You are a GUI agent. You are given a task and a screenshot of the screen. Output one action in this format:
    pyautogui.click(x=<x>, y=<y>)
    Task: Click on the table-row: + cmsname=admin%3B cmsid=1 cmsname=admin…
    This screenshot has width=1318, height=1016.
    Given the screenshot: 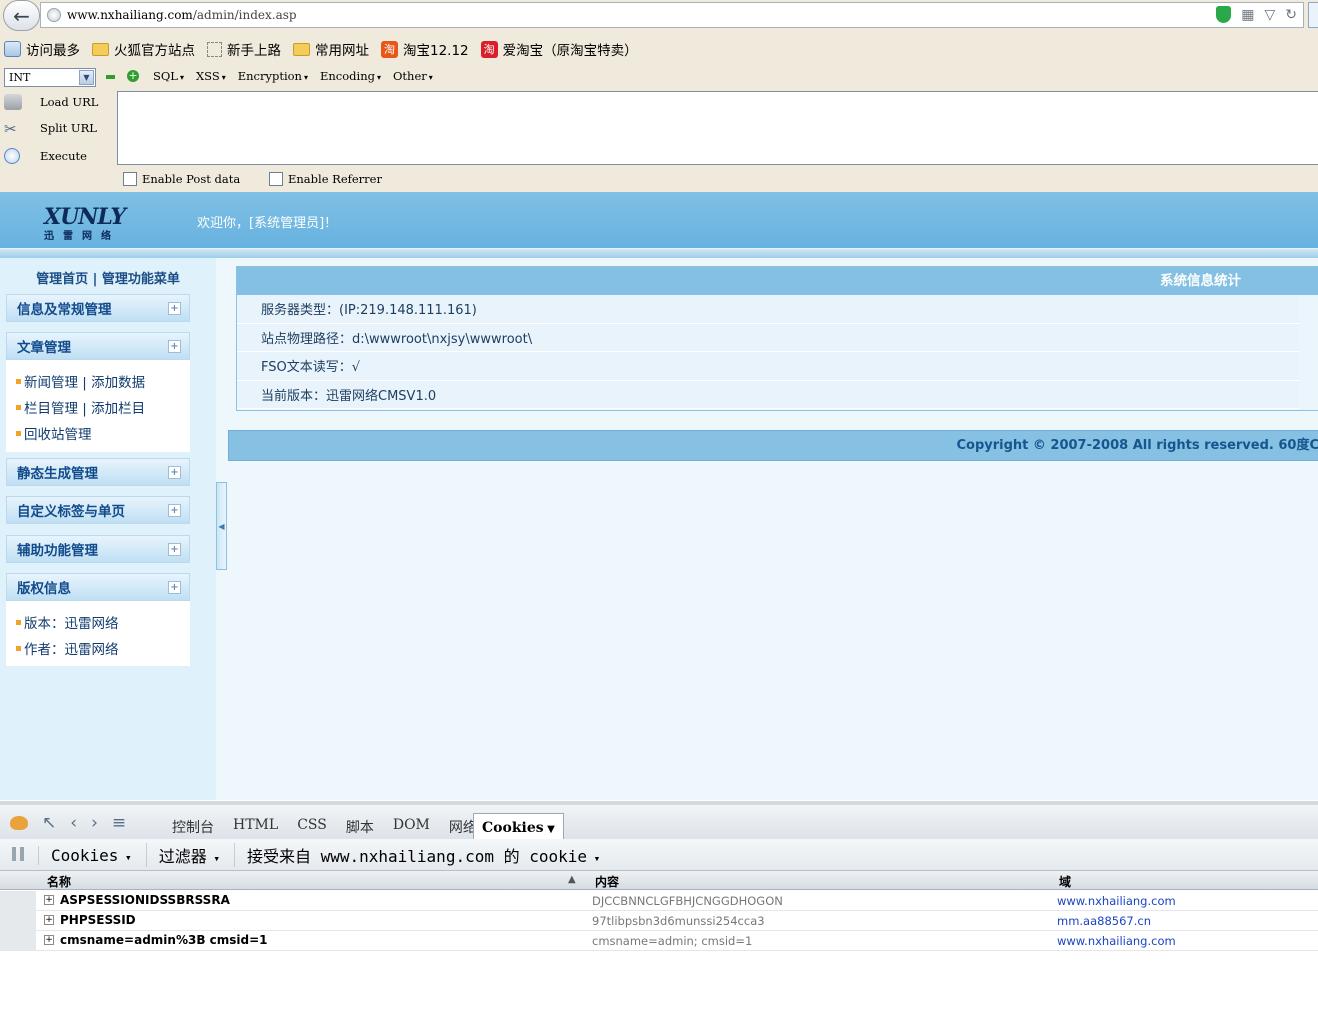 What is the action you would take?
    pyautogui.click(x=659, y=941)
    